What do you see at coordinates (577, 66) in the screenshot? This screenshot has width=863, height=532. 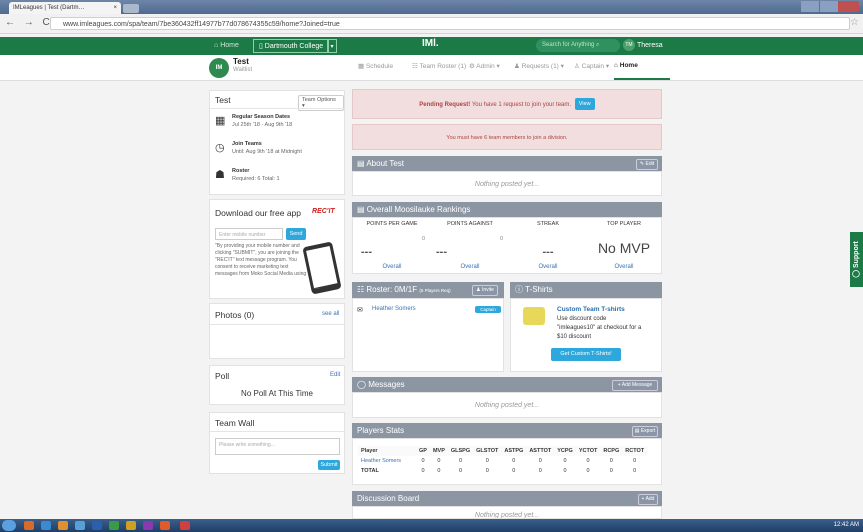 I see `person-icon: ♙` at bounding box center [577, 66].